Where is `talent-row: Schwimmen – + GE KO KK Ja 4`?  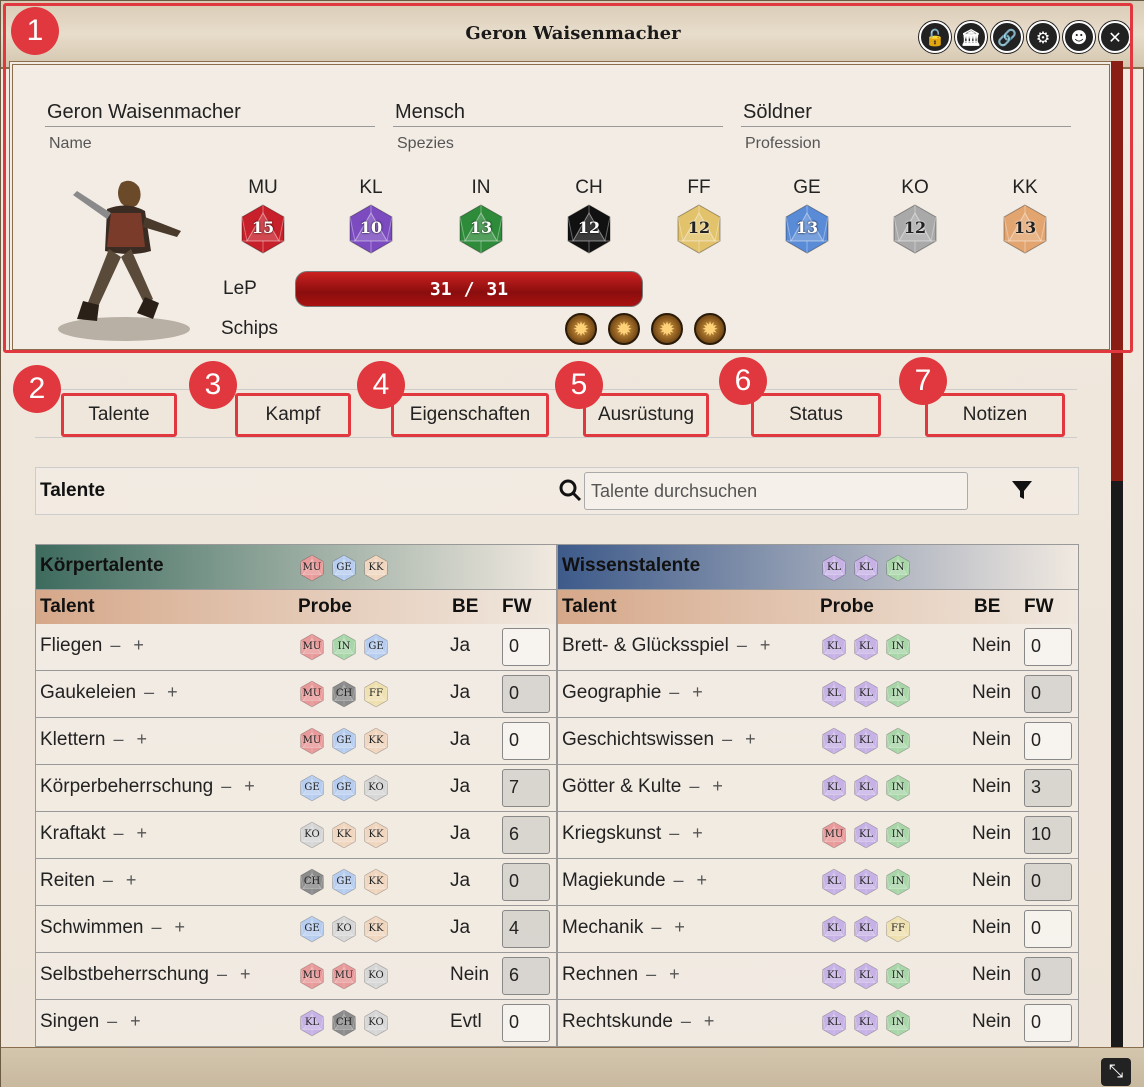 talent-row: Schwimmen – + GE KO KK Ja 4 is located at coordinates (296, 929).